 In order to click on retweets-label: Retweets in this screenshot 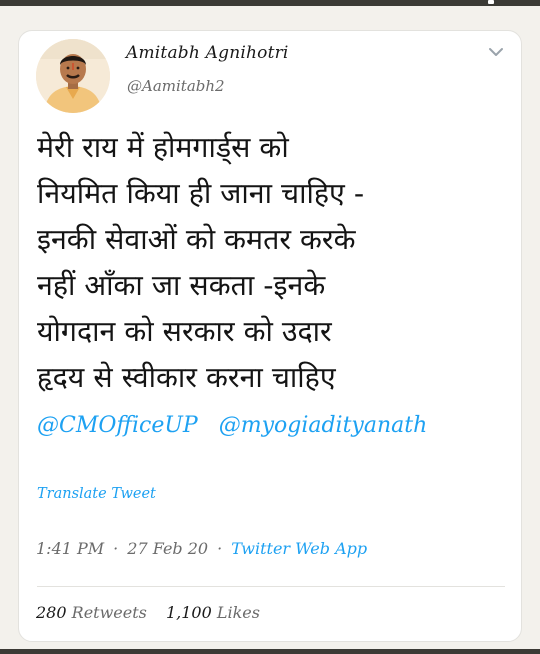, I will do `click(109, 612)`.